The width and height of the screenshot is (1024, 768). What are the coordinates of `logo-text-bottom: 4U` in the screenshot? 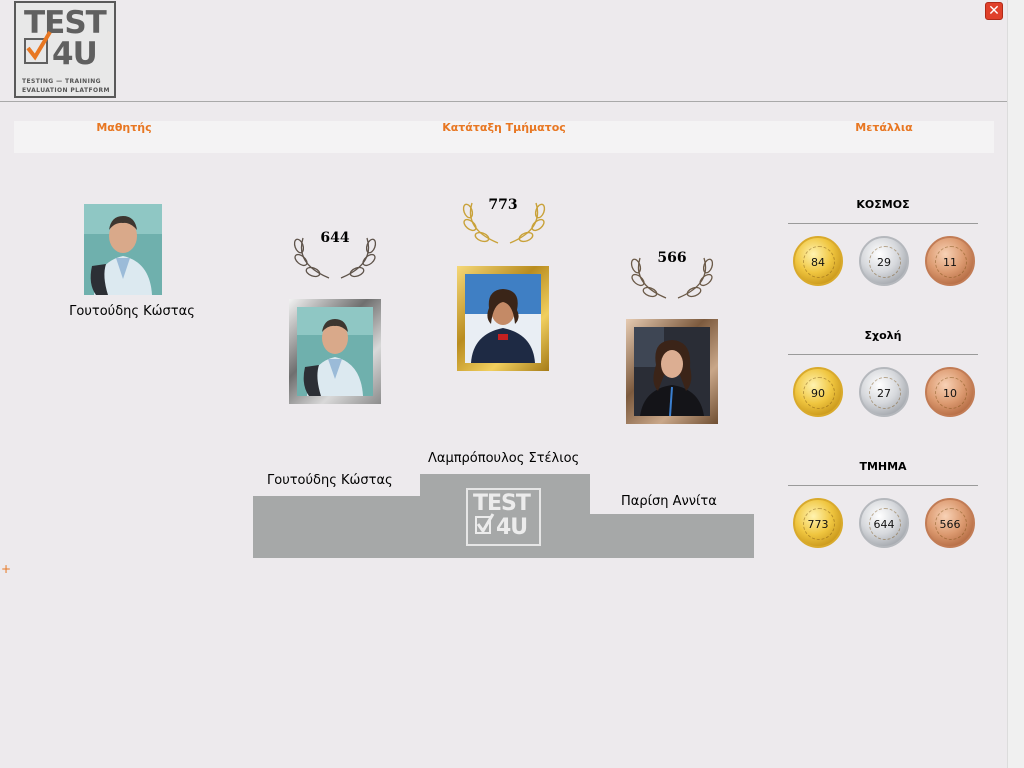 It's located at (75, 54).